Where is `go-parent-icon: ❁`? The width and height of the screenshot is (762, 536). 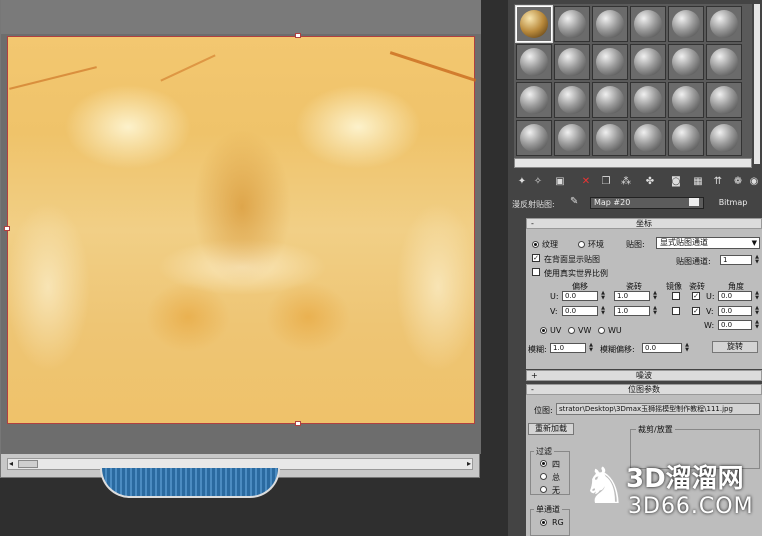
go-parent-icon: ❁ is located at coordinates (738, 182).